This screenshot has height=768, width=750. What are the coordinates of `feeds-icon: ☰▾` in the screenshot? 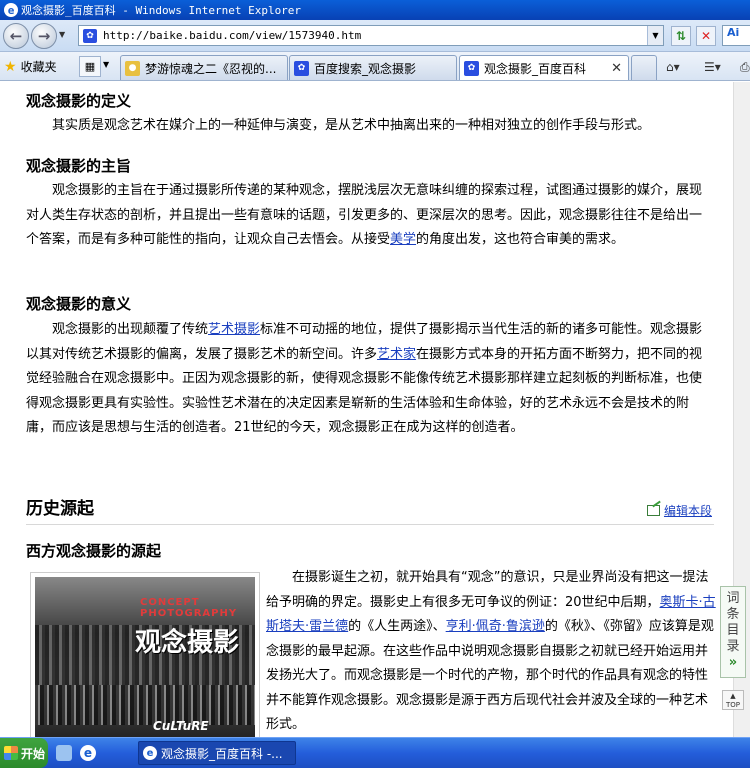 It's located at (712, 67).